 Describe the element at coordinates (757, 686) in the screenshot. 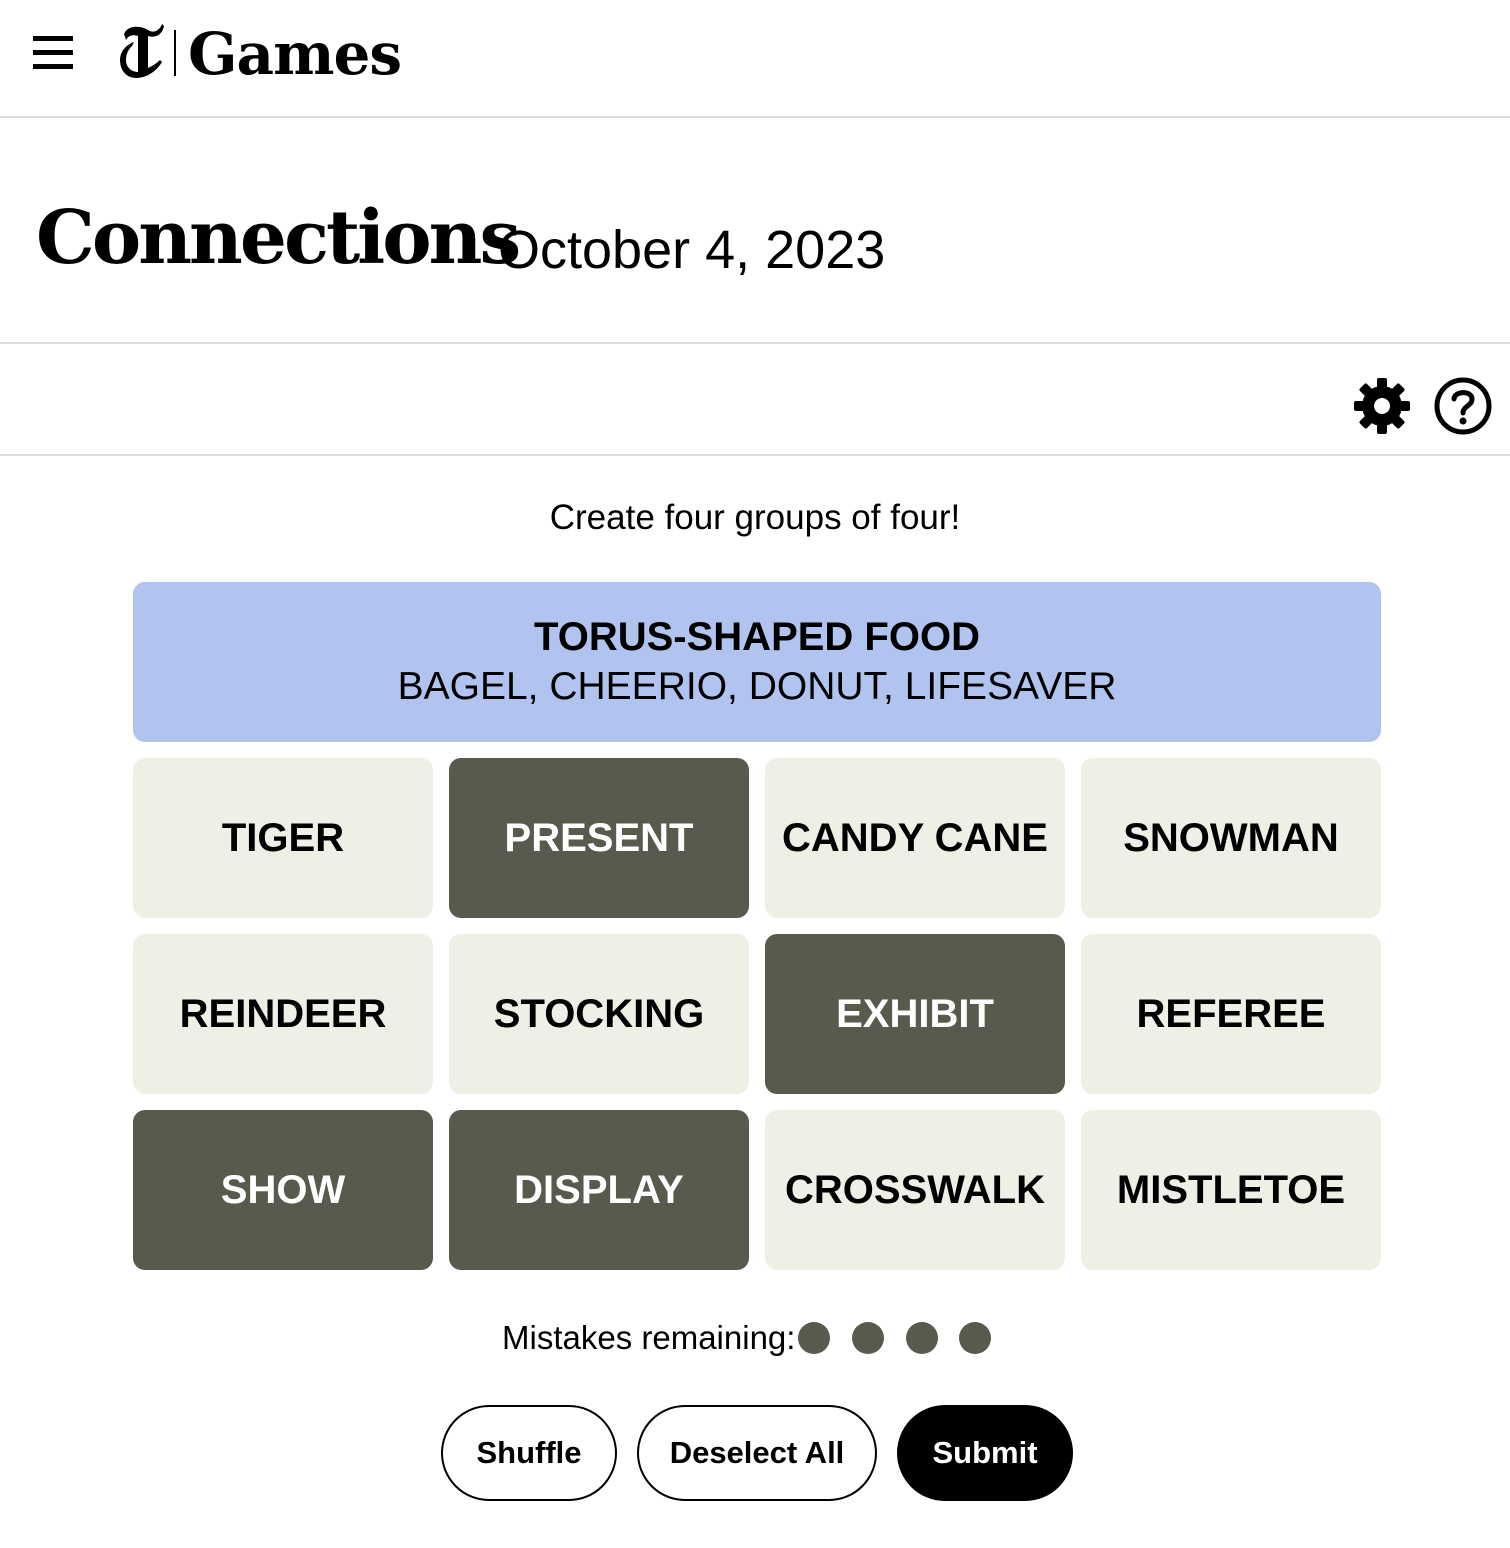

I see `solved-group-members: BAGEL, CHEERIO, DONUT, LIFESAVER` at that location.